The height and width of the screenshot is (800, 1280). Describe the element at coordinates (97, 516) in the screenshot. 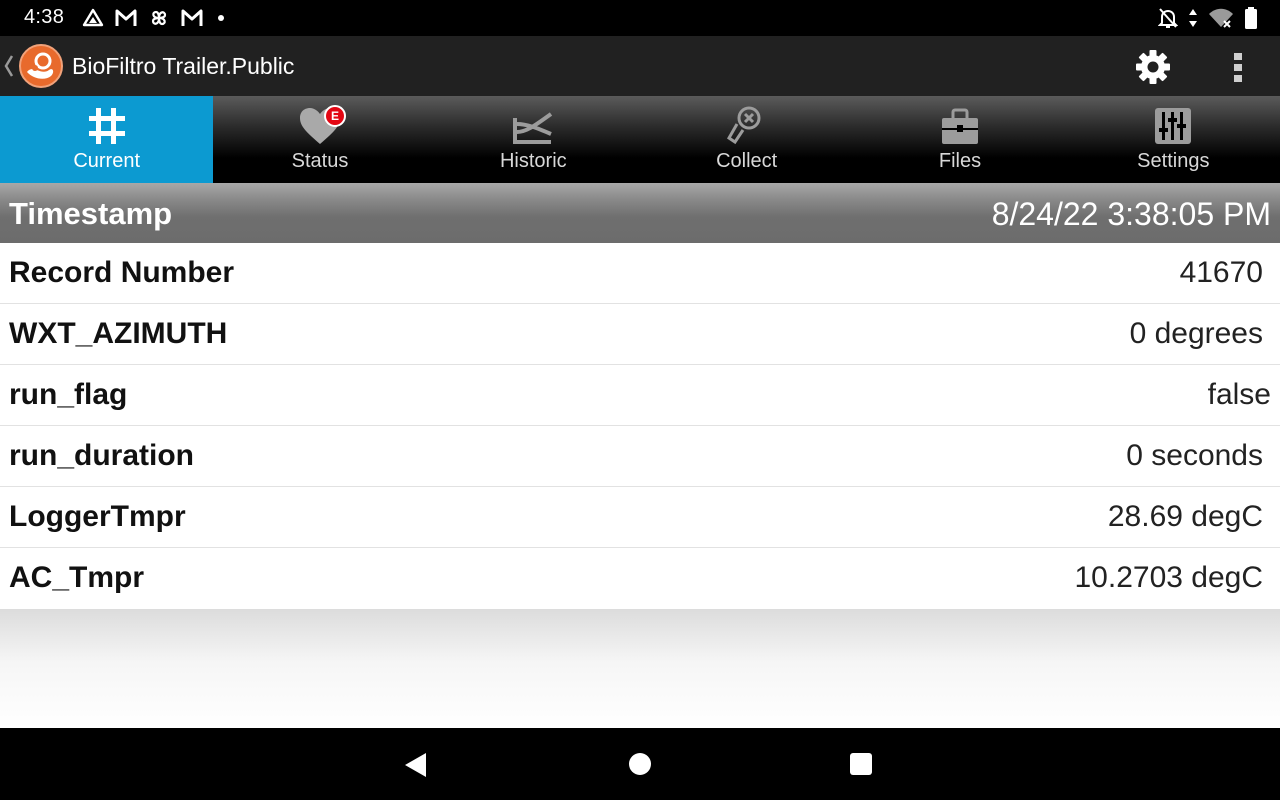

I see `row-label: LoggerTmpr` at that location.